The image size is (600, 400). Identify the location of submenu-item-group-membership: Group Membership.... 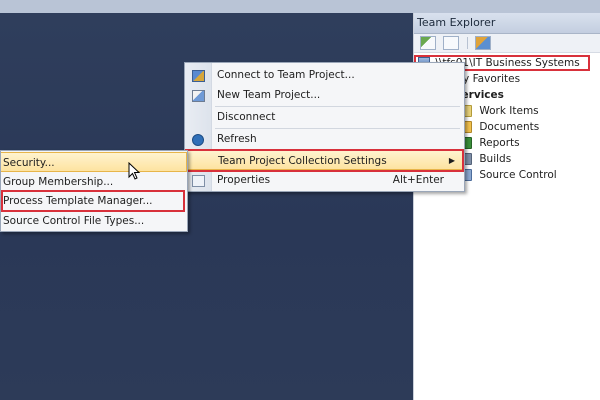
(94, 182).